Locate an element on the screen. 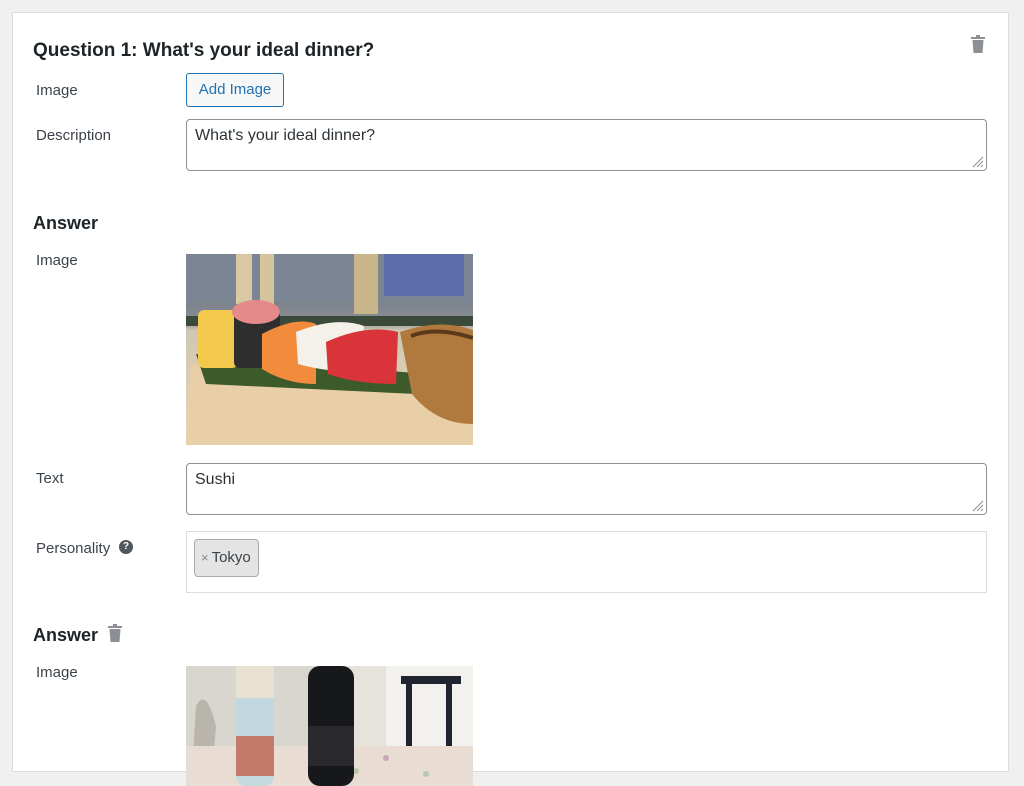  description-label: Description is located at coordinates (74, 135).